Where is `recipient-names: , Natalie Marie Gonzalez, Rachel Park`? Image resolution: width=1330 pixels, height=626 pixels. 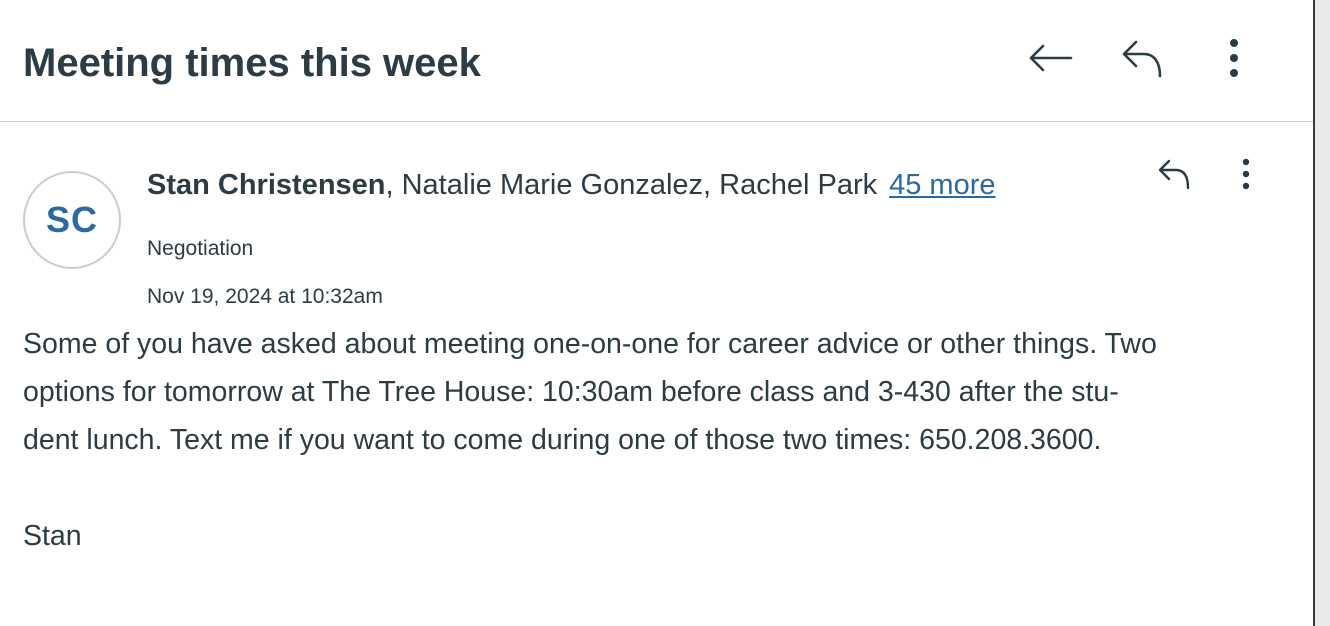
recipient-names: , Natalie Marie Gonzalez, Rachel Park is located at coordinates (631, 185).